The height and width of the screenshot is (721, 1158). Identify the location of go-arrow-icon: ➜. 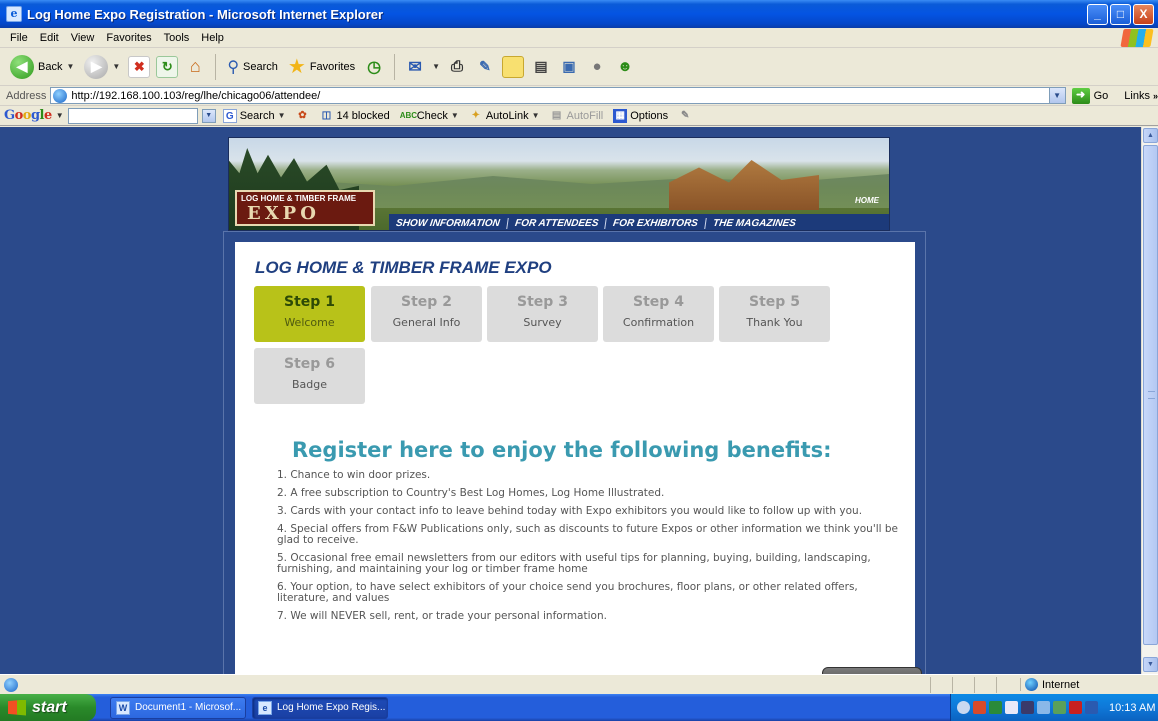
(1080, 95).